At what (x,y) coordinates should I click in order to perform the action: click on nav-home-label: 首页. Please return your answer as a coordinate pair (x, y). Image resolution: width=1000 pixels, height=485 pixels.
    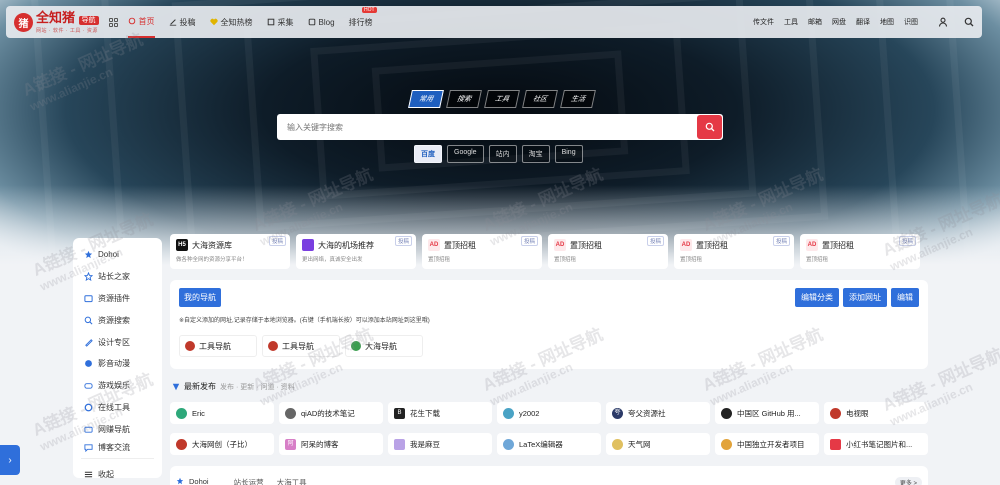
    Looking at the image, I should click on (146, 21).